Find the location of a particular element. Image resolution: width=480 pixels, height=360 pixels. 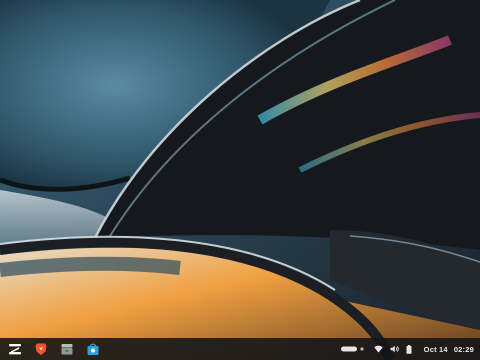

dot-icon is located at coordinates (362, 349).